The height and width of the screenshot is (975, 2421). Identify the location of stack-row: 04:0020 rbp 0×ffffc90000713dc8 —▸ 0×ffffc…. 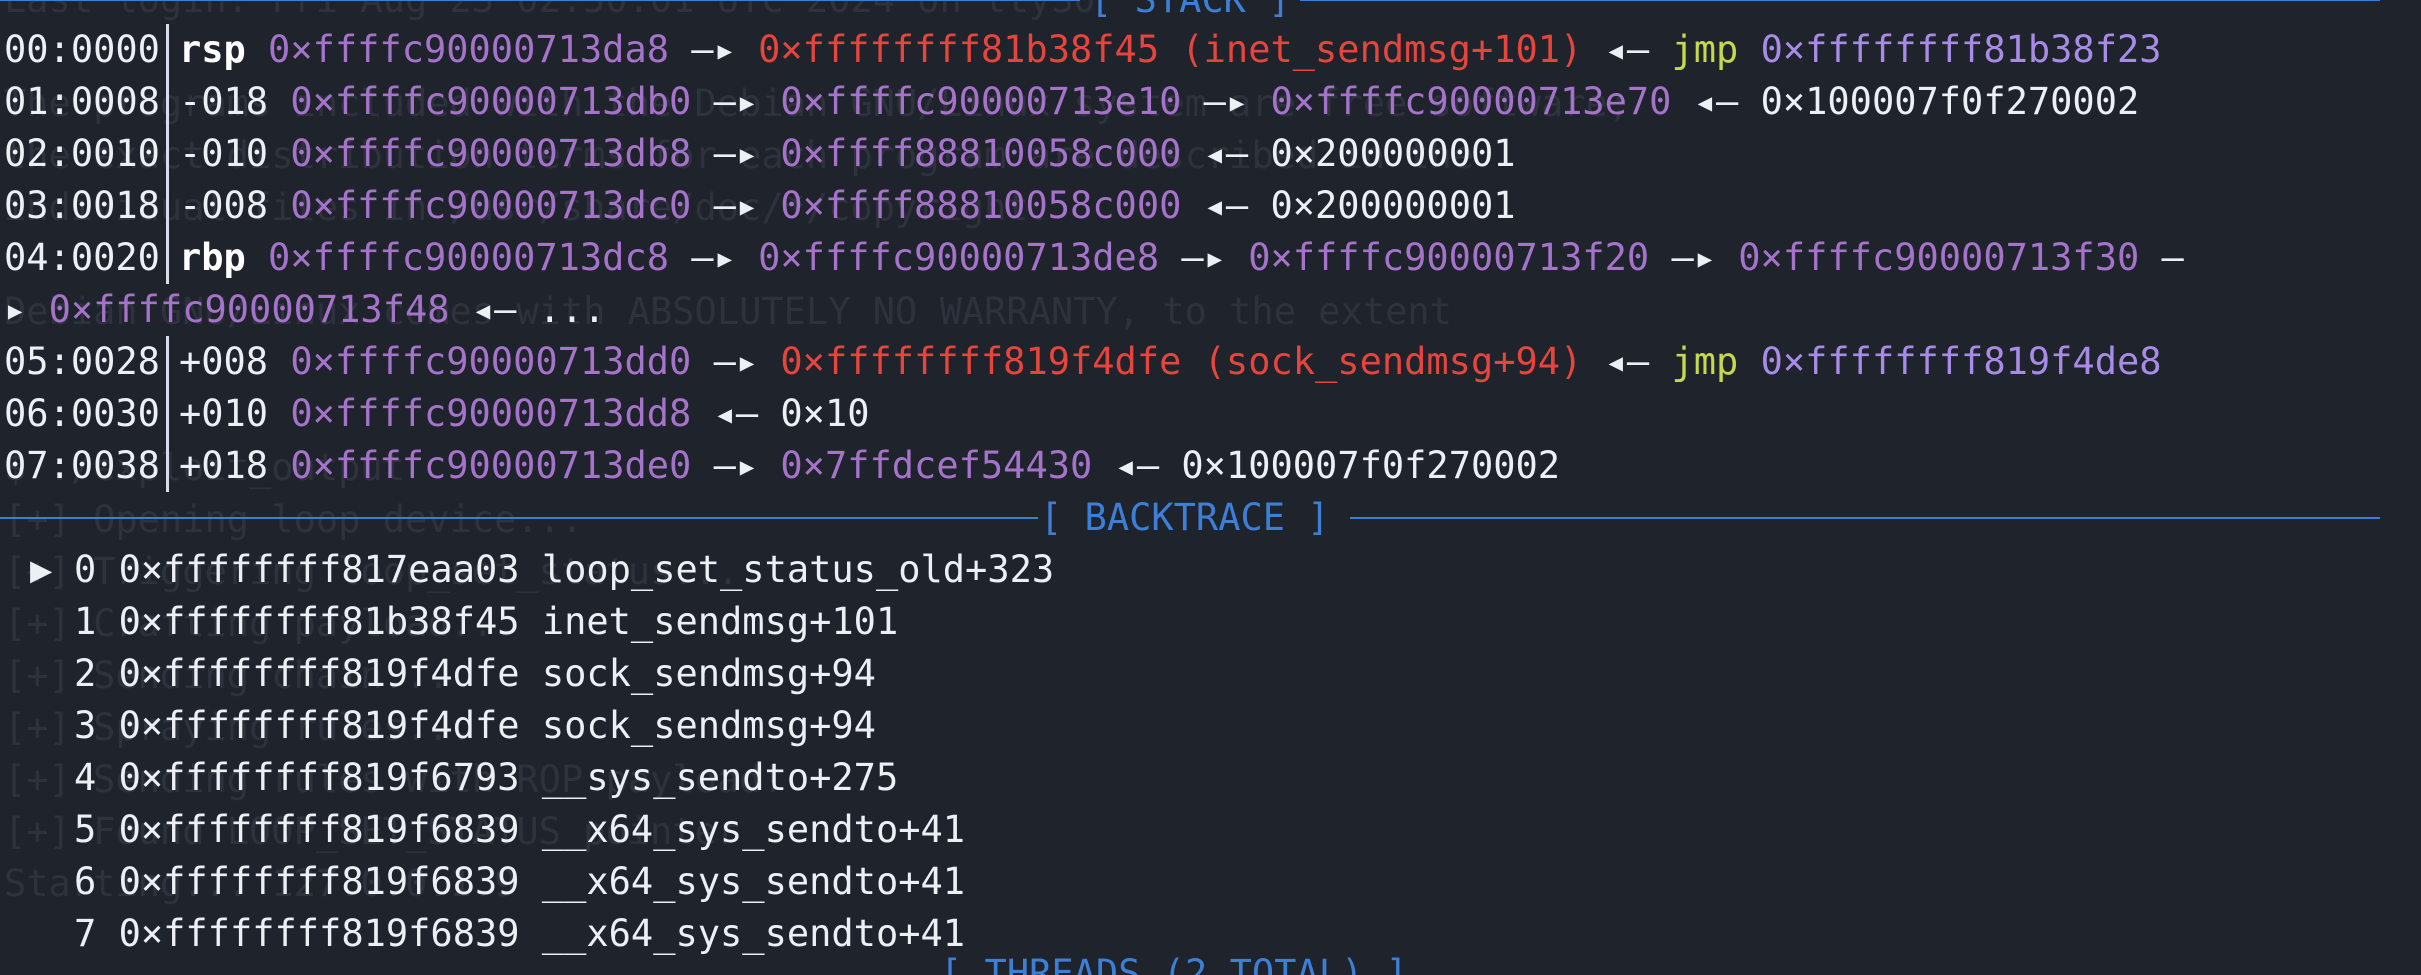
(1094, 258).